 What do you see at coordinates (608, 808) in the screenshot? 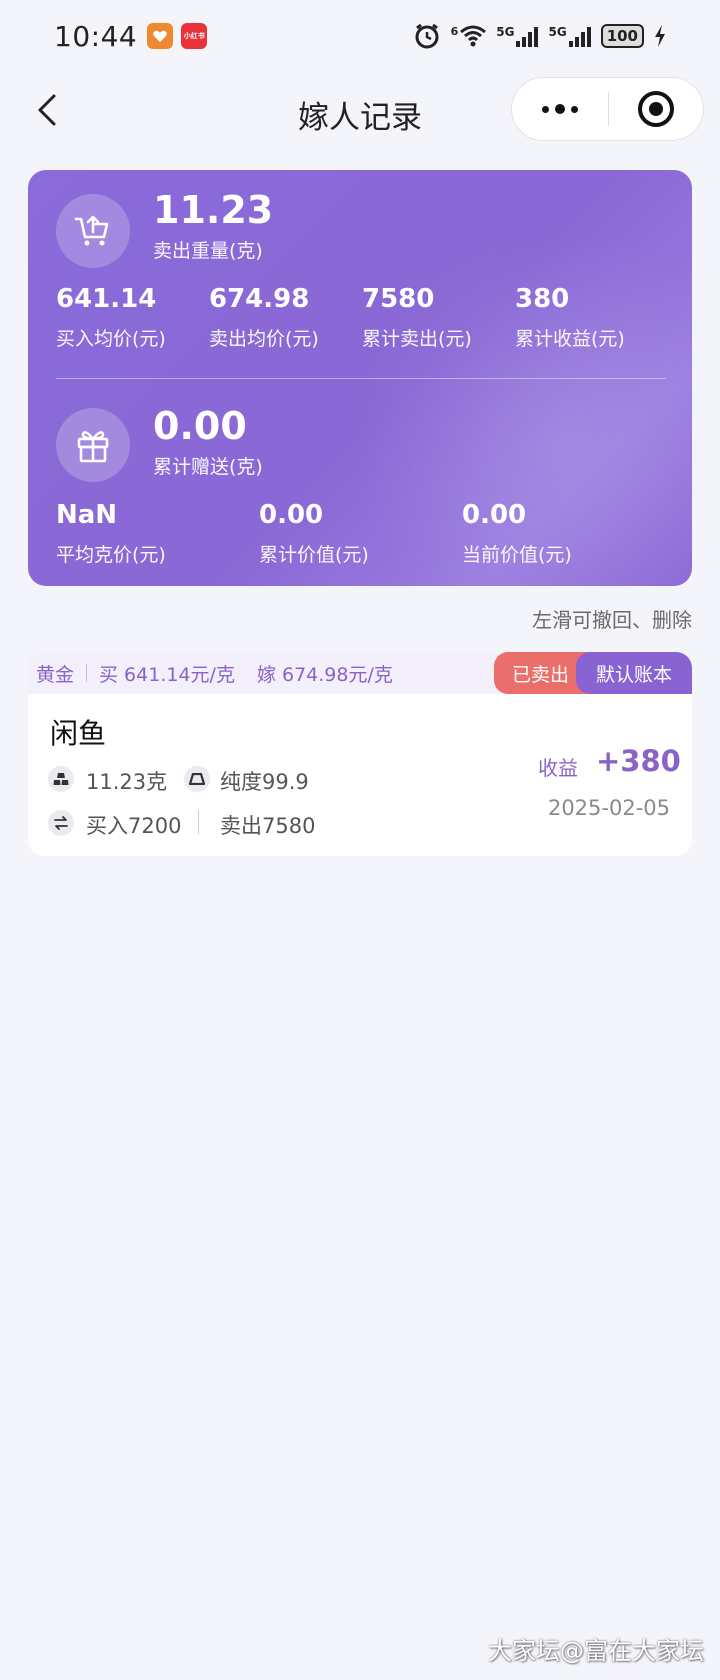
I see `record-date: 2025-02-05` at bounding box center [608, 808].